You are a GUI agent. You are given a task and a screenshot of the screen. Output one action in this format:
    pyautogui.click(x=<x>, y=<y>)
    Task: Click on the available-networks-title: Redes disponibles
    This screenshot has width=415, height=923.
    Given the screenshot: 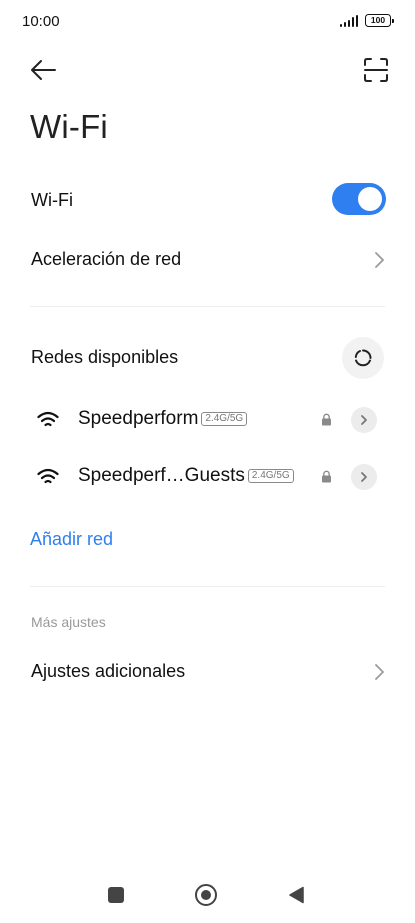 What is the action you would take?
    pyautogui.click(x=105, y=357)
    